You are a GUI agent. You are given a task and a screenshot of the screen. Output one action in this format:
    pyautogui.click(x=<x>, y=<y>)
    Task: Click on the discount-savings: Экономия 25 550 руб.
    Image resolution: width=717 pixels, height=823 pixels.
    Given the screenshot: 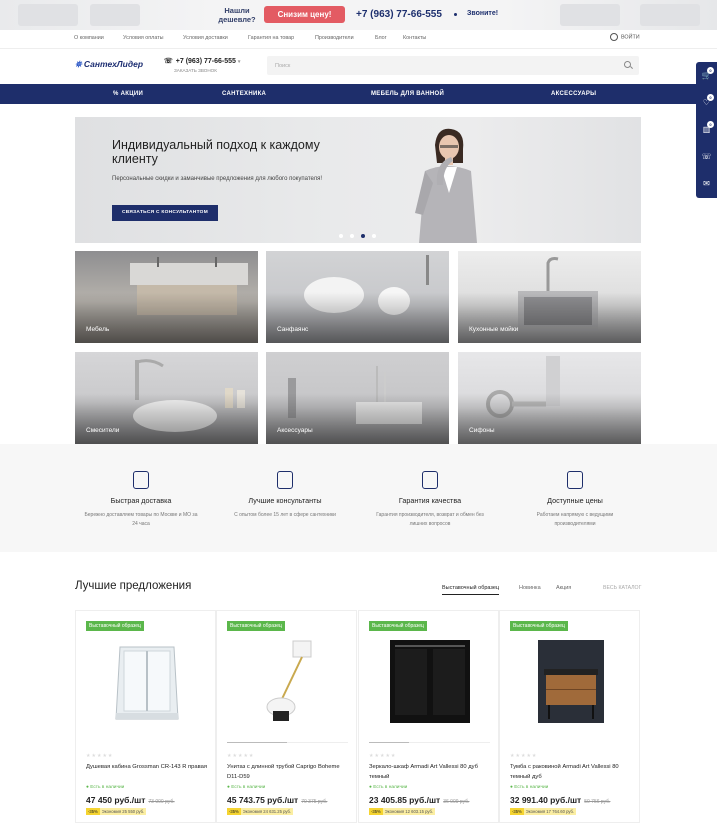 What is the action you would take?
    pyautogui.click(x=123, y=811)
    